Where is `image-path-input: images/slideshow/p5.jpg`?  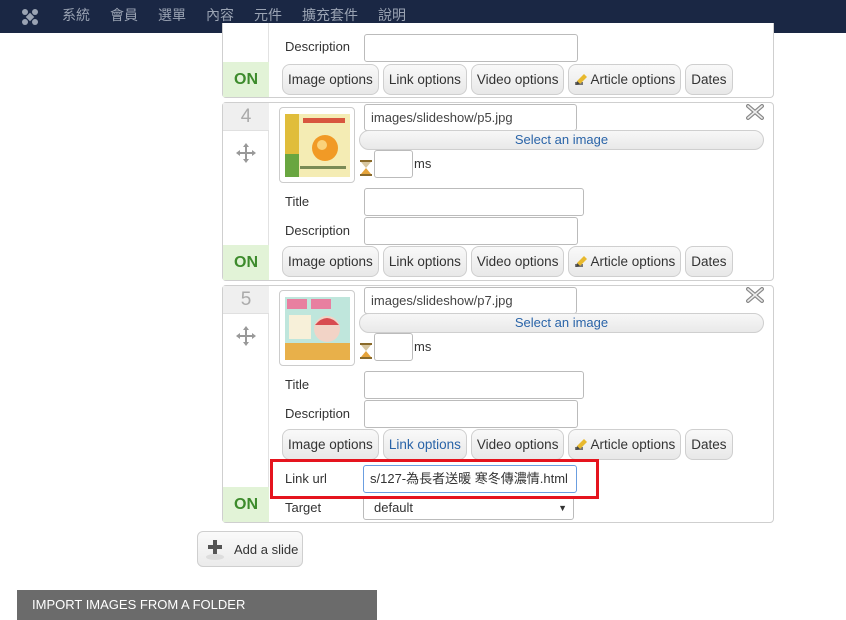
image-path-input: images/slideshow/p5.jpg is located at coordinates (470, 117).